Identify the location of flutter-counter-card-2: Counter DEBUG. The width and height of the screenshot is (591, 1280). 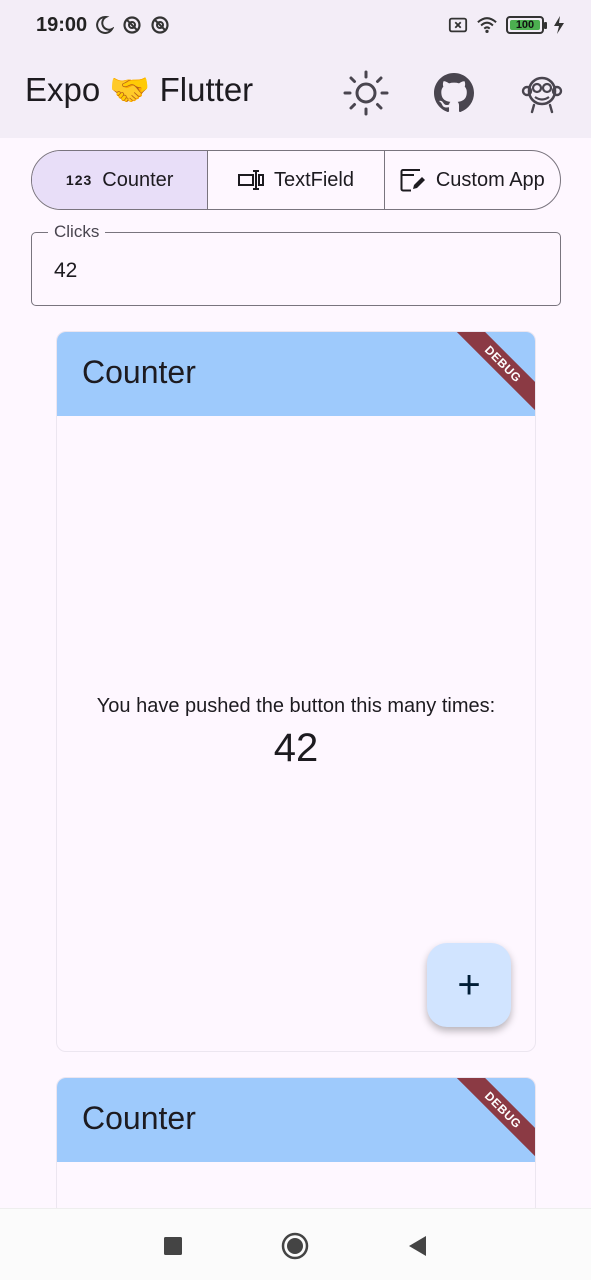
(296, 1147).